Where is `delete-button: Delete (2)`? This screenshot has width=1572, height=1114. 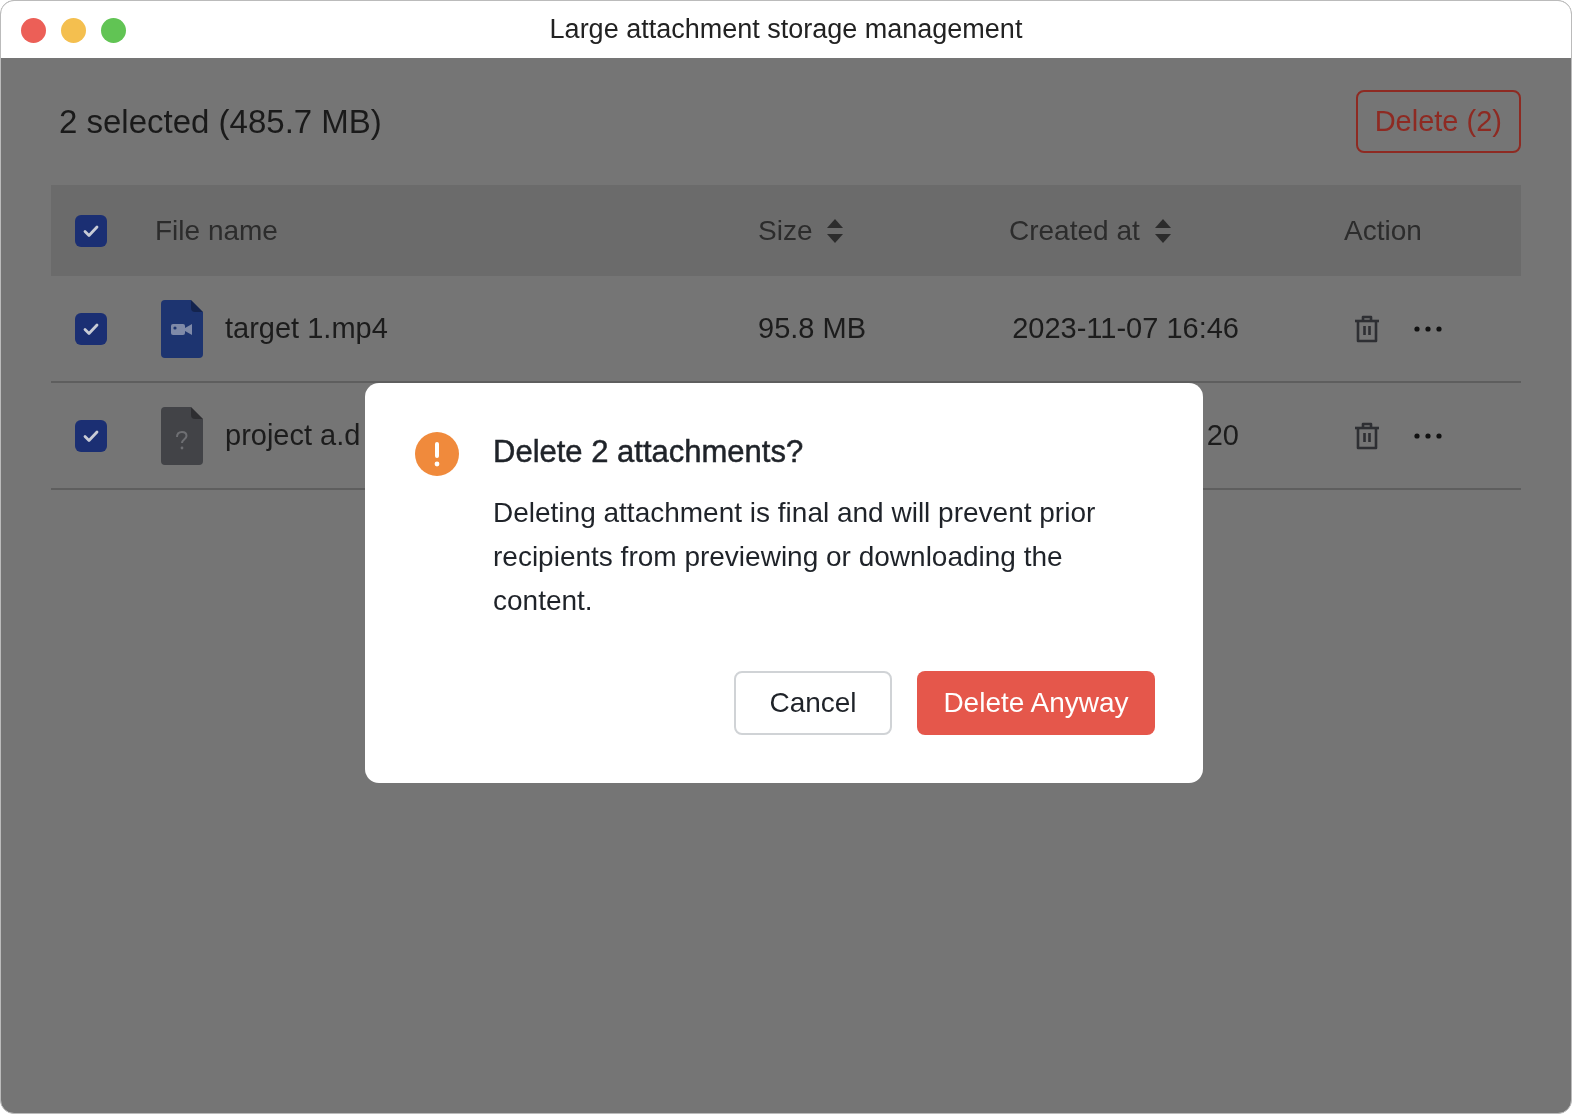
delete-button: Delete (2) is located at coordinates (1438, 121).